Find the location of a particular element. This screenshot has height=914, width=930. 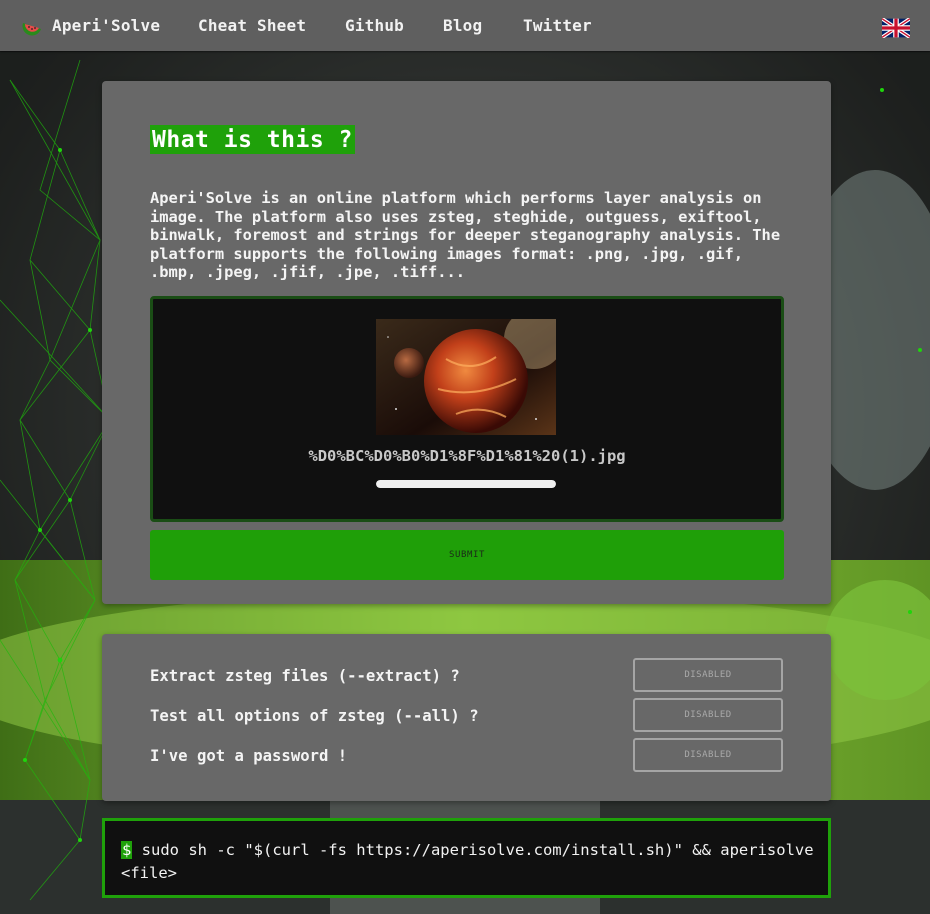

brand-link: Aperi'Solve is located at coordinates (106, 25).